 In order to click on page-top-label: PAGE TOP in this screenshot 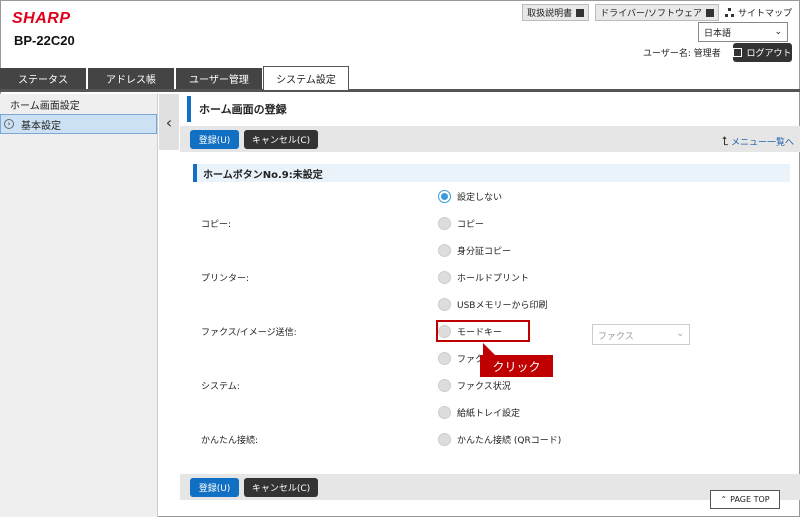, I will do `click(750, 499)`.